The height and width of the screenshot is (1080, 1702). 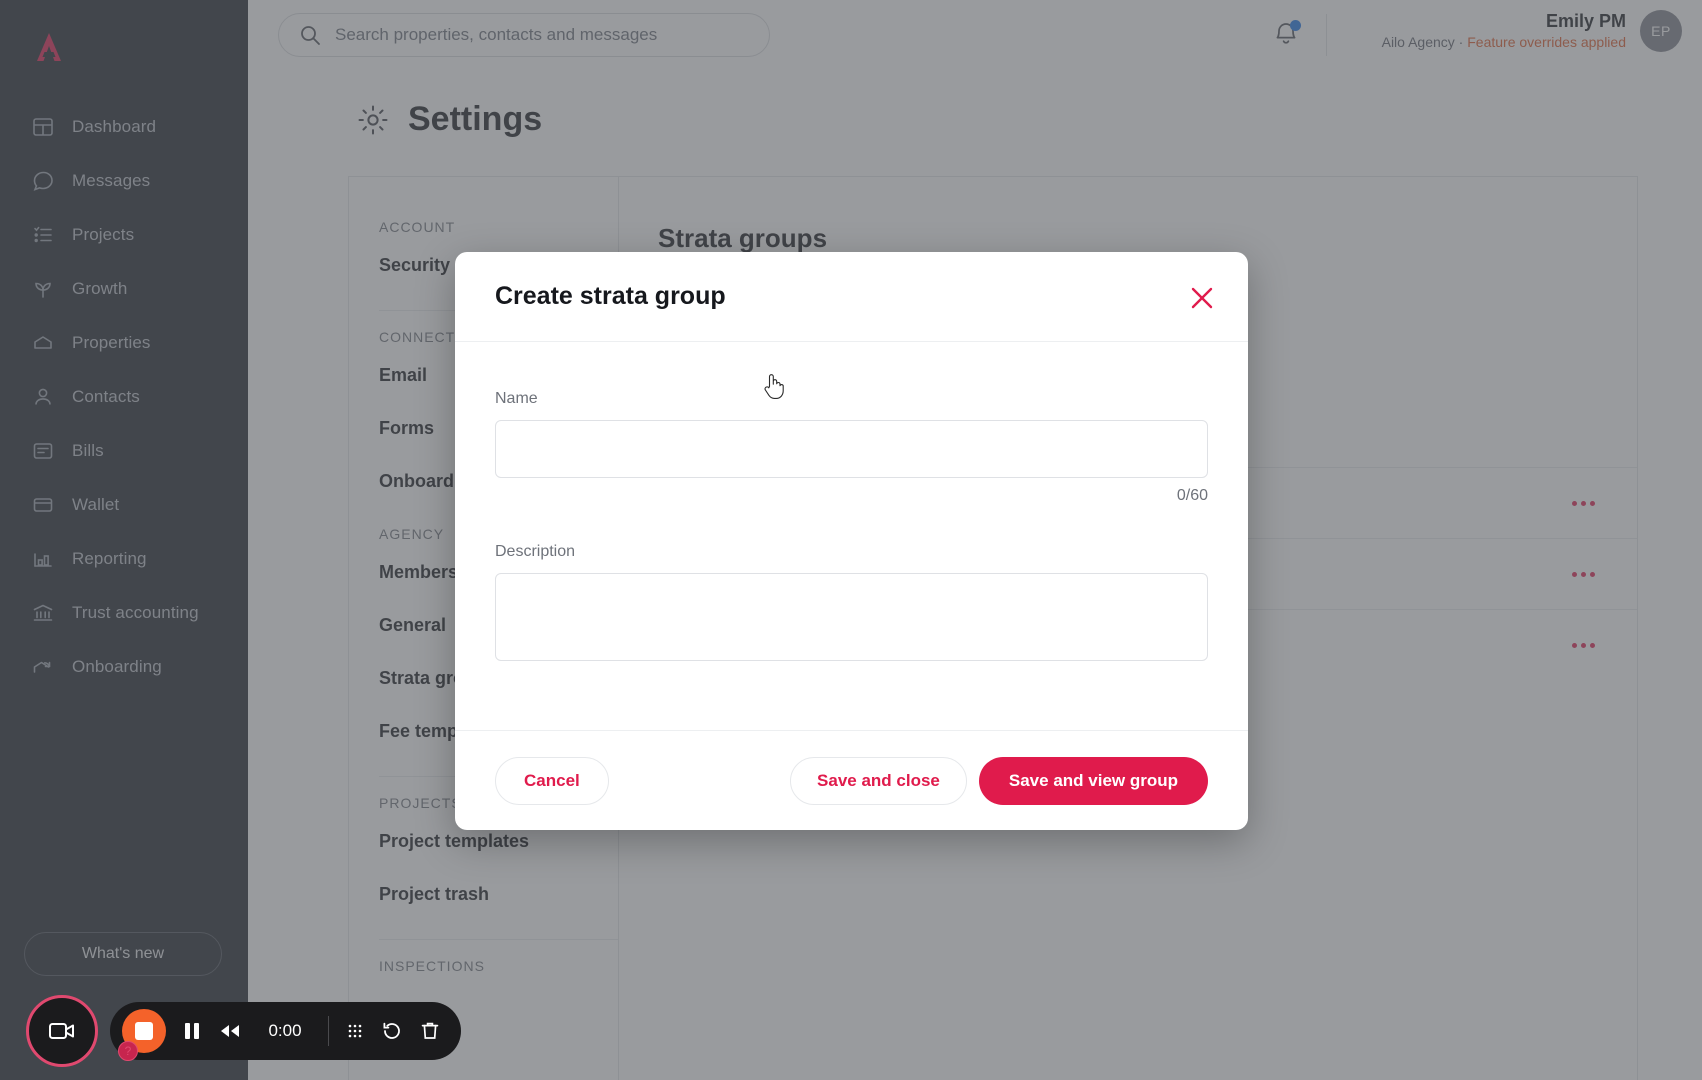 What do you see at coordinates (610, 296) in the screenshot?
I see `dialog-title: Create strata group` at bounding box center [610, 296].